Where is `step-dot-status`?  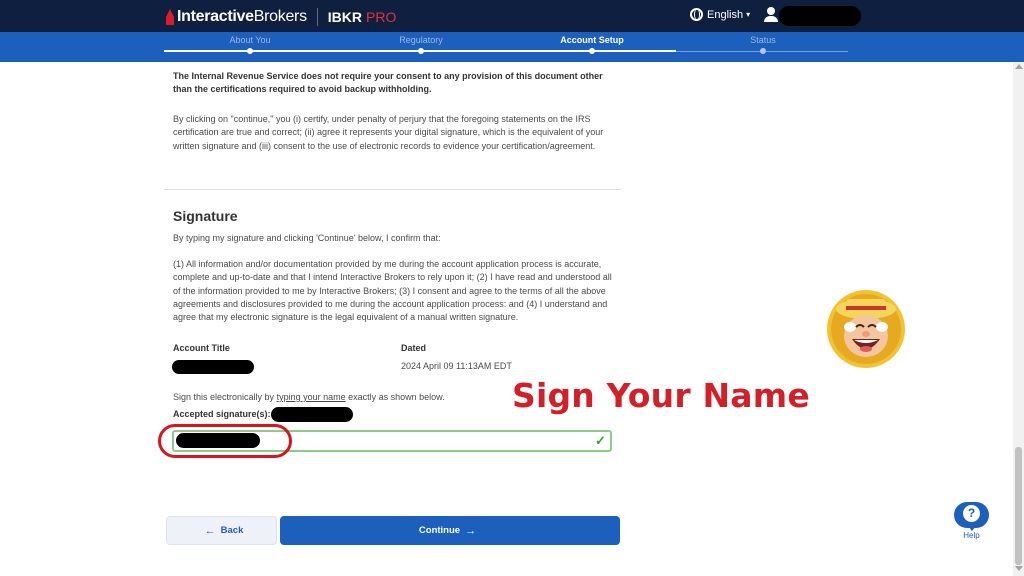
step-dot-status is located at coordinates (763, 51).